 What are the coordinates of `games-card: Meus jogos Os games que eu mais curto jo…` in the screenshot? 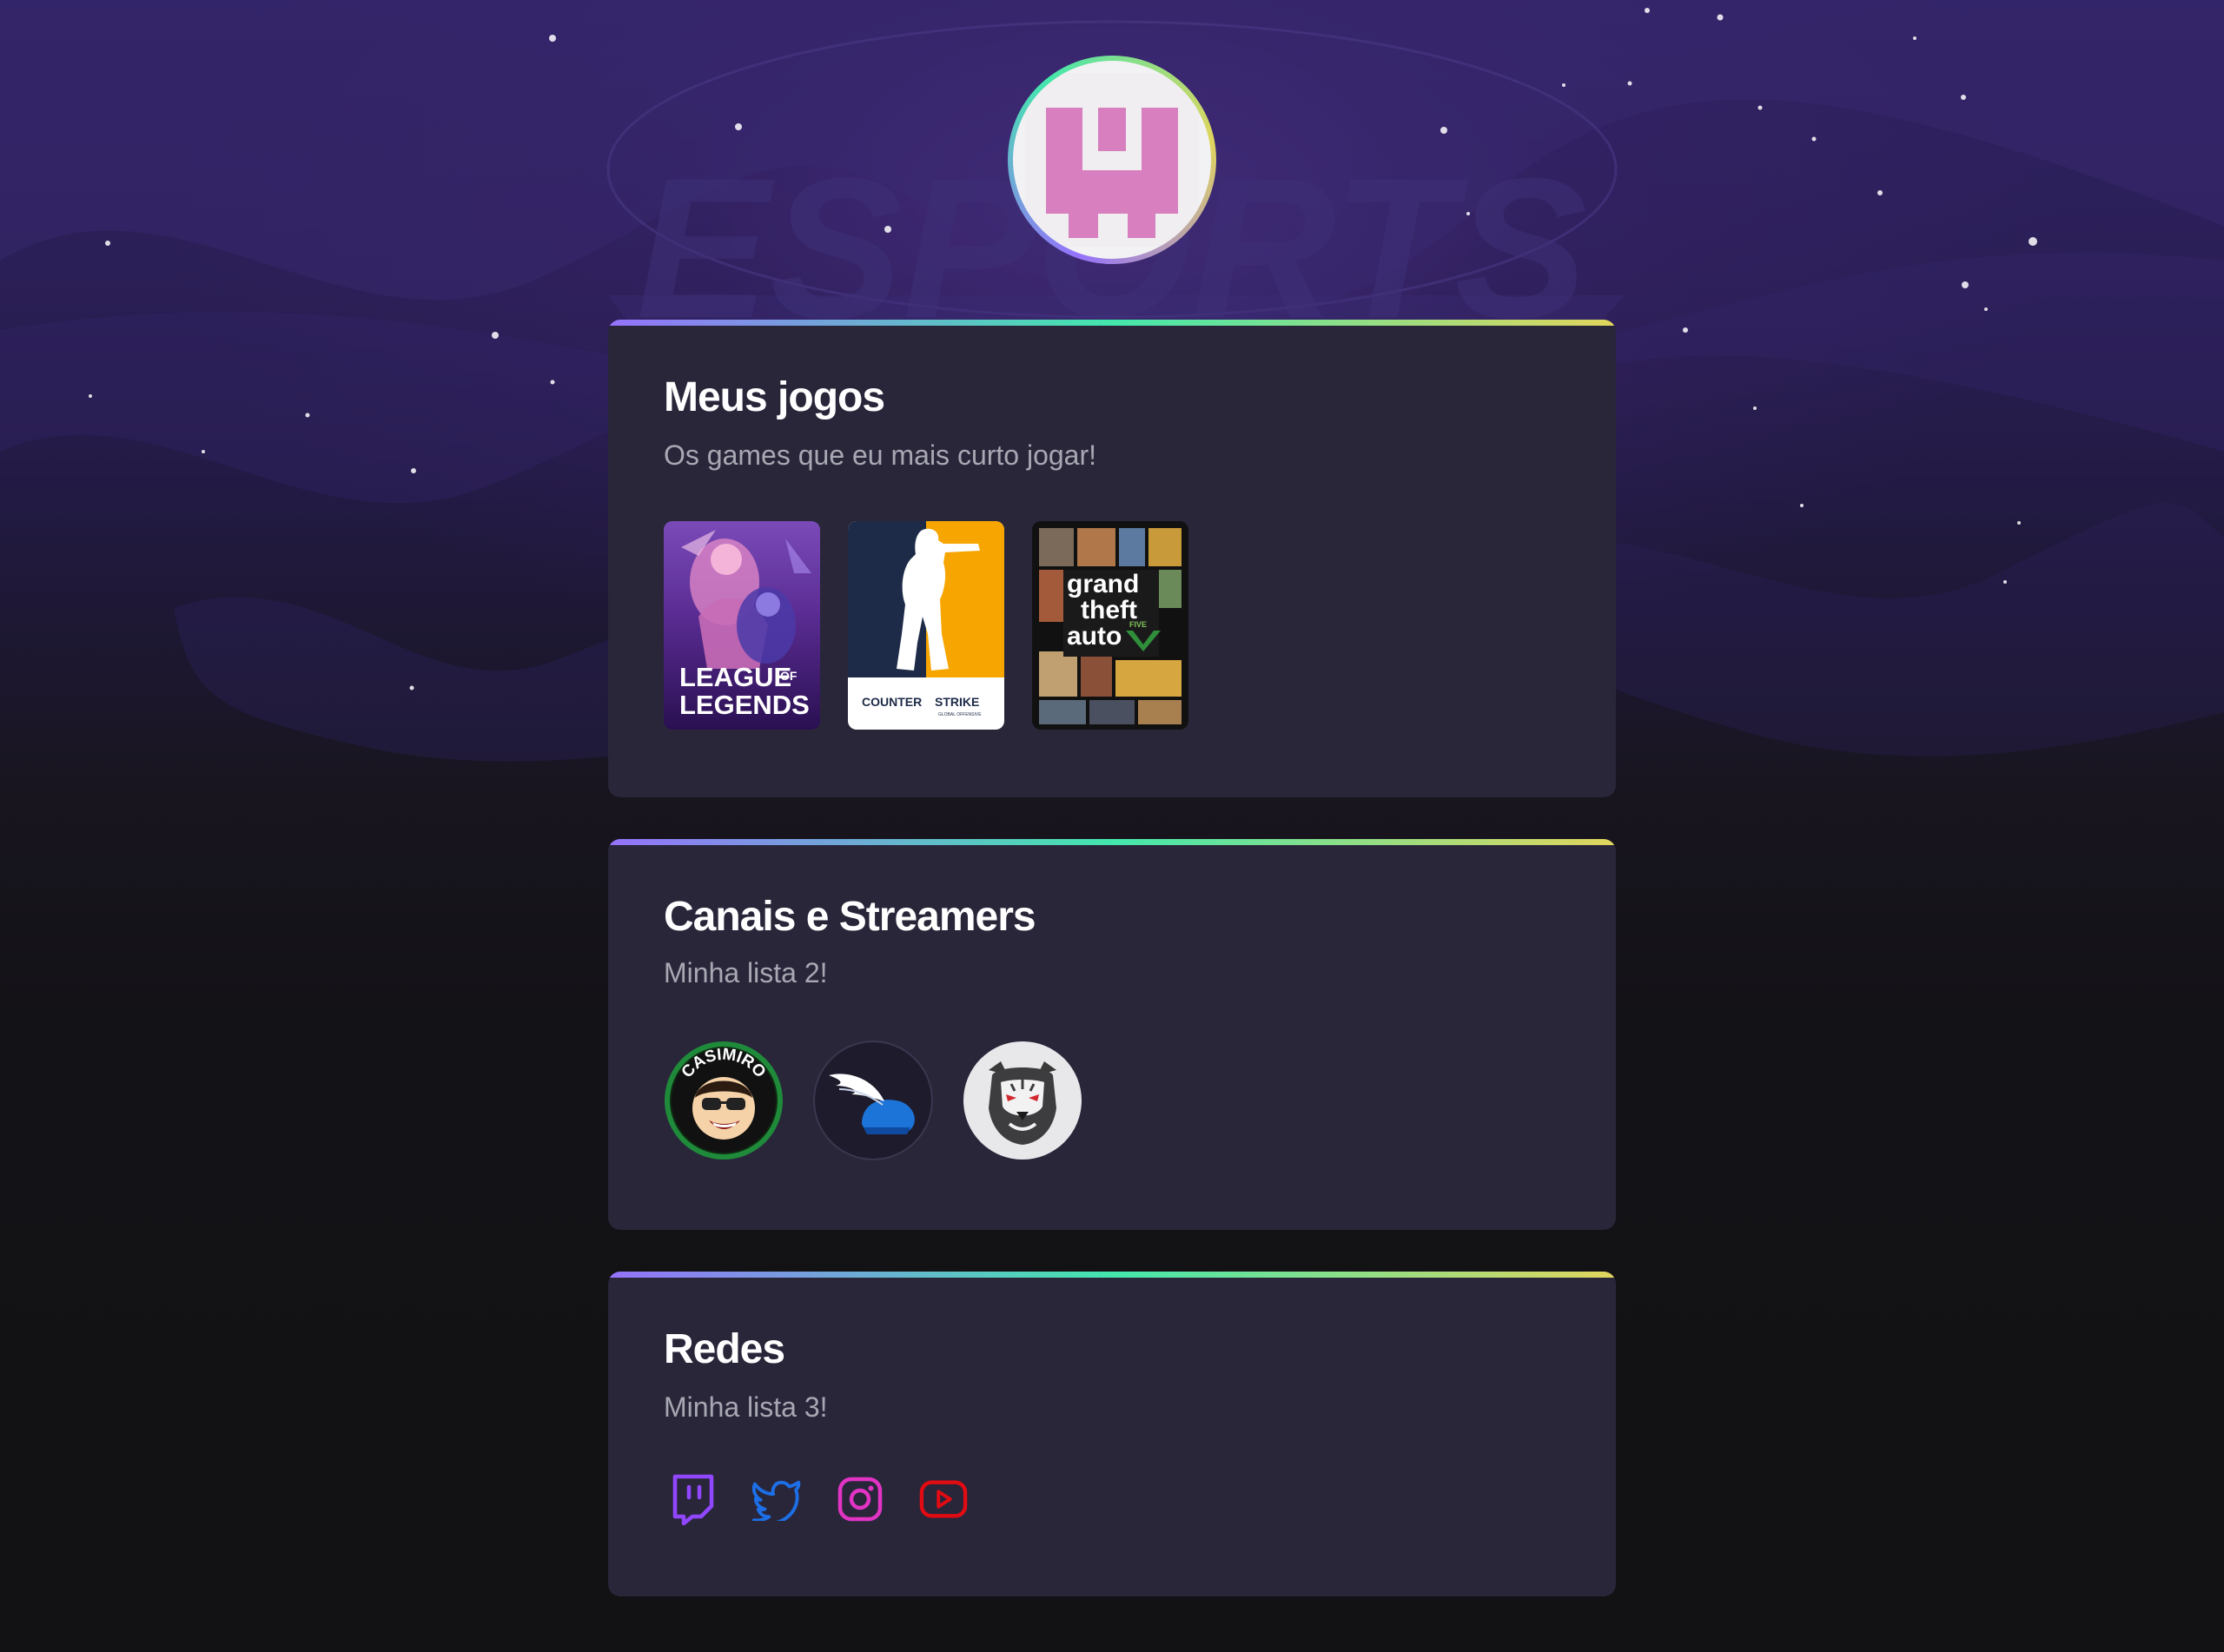 It's located at (1112, 558).